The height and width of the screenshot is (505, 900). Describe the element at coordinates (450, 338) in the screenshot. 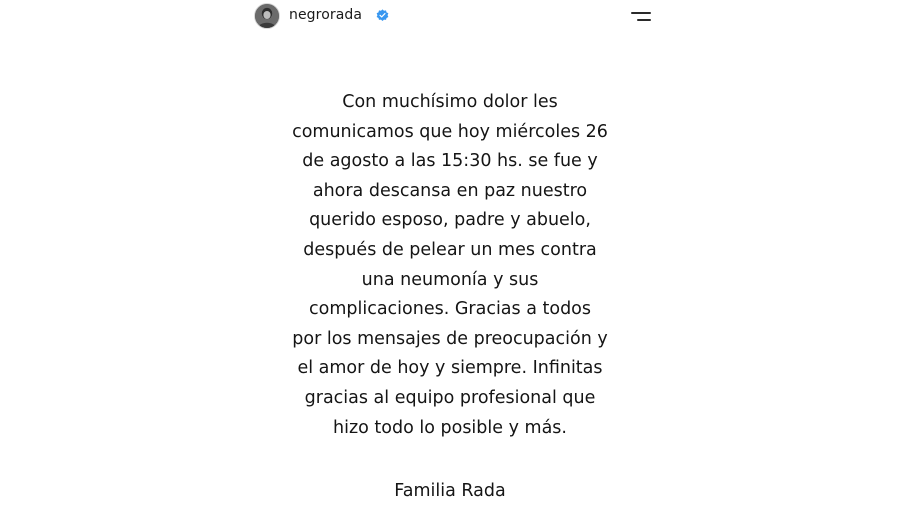

I see `message-line: por los mensajes de preocupación y` at that location.